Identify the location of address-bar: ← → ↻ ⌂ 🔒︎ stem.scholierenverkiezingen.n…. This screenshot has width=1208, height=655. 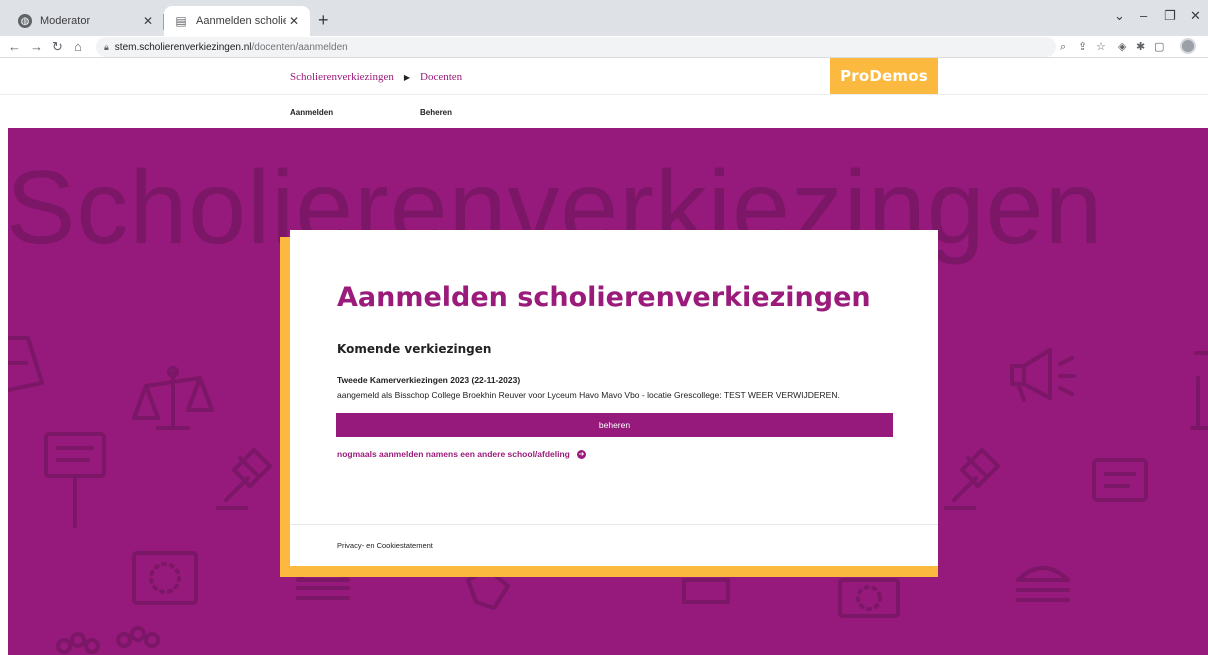
(604, 47).